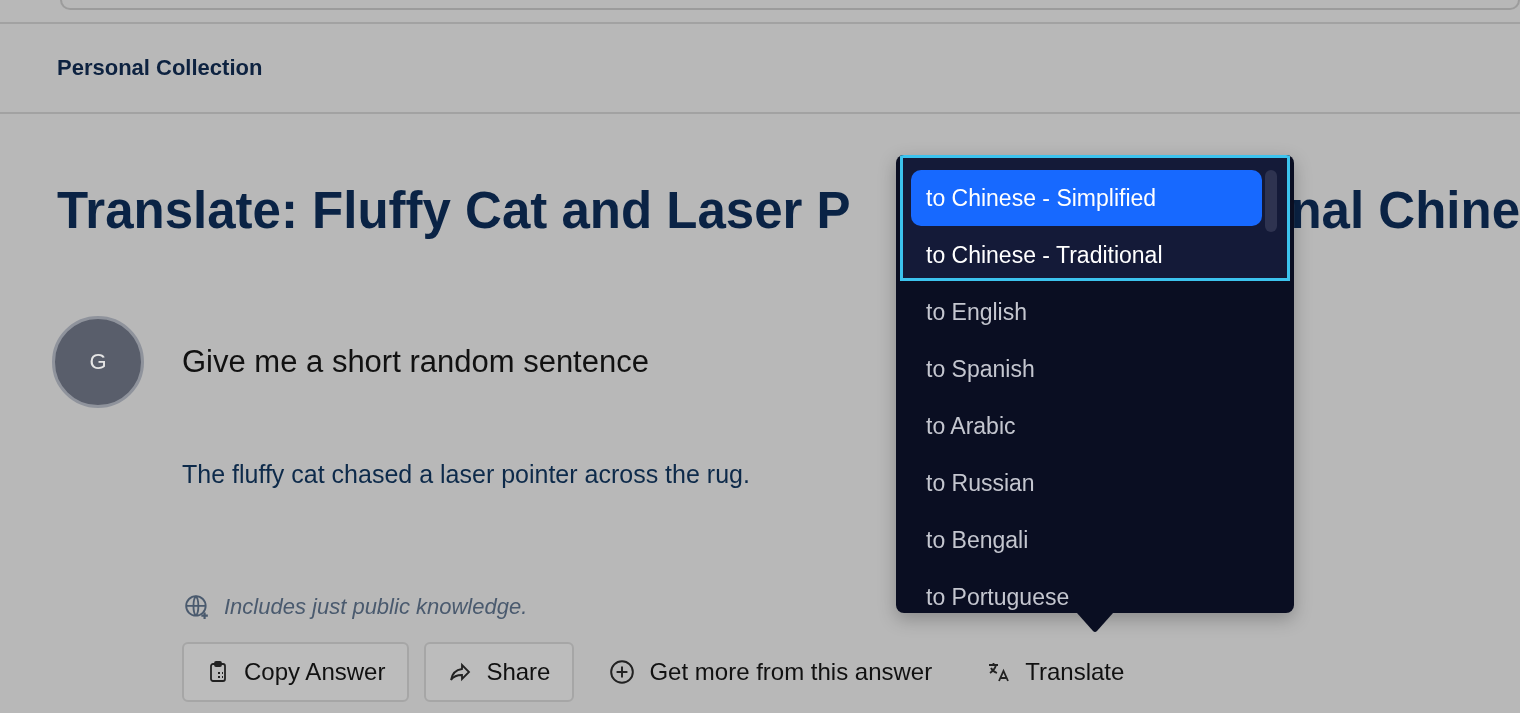 The width and height of the screenshot is (1520, 713). I want to click on avatar: G, so click(98, 362).